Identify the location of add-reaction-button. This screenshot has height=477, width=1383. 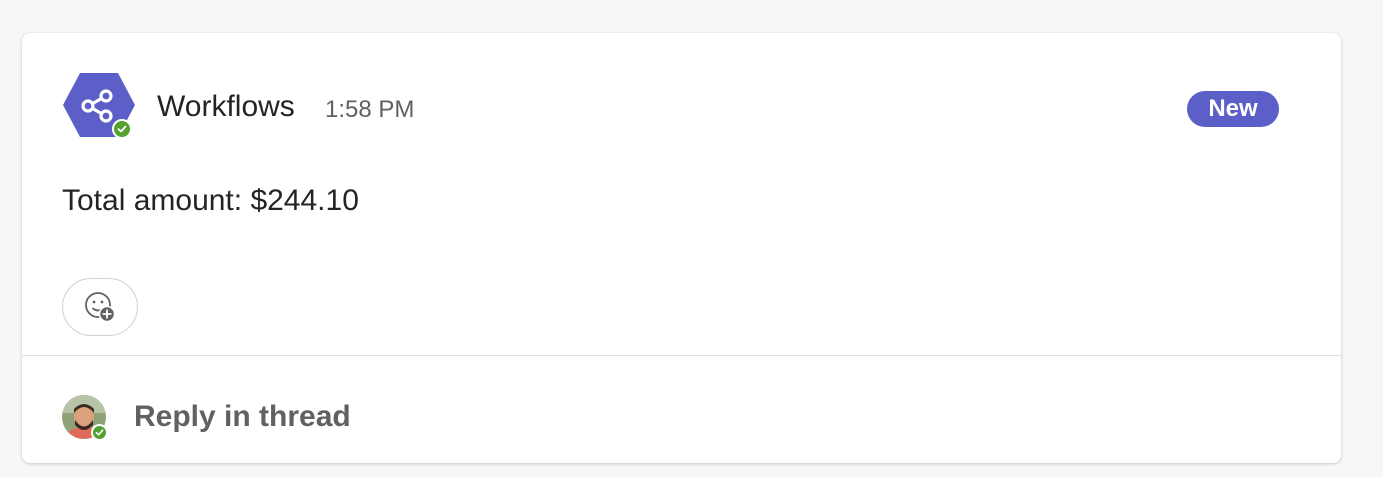
(100, 307).